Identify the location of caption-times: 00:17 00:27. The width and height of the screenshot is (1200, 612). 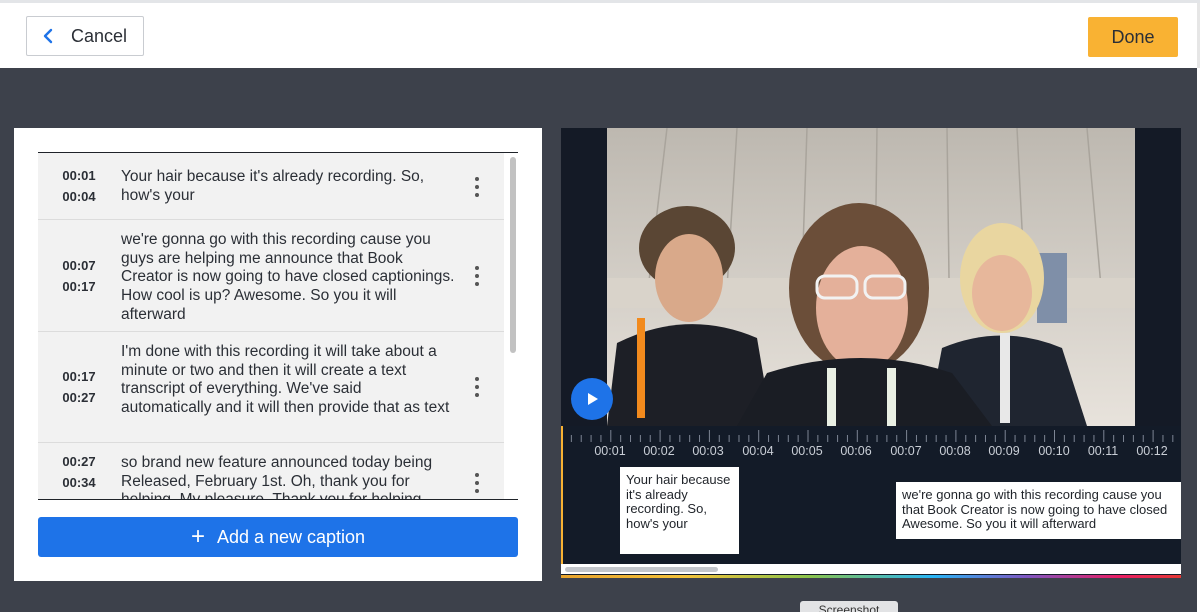
(79, 387).